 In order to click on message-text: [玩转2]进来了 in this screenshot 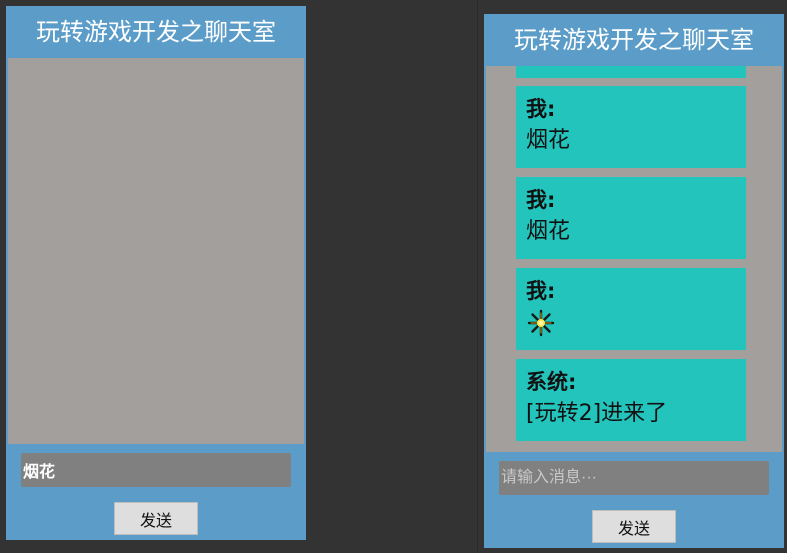, I will do `click(597, 413)`.